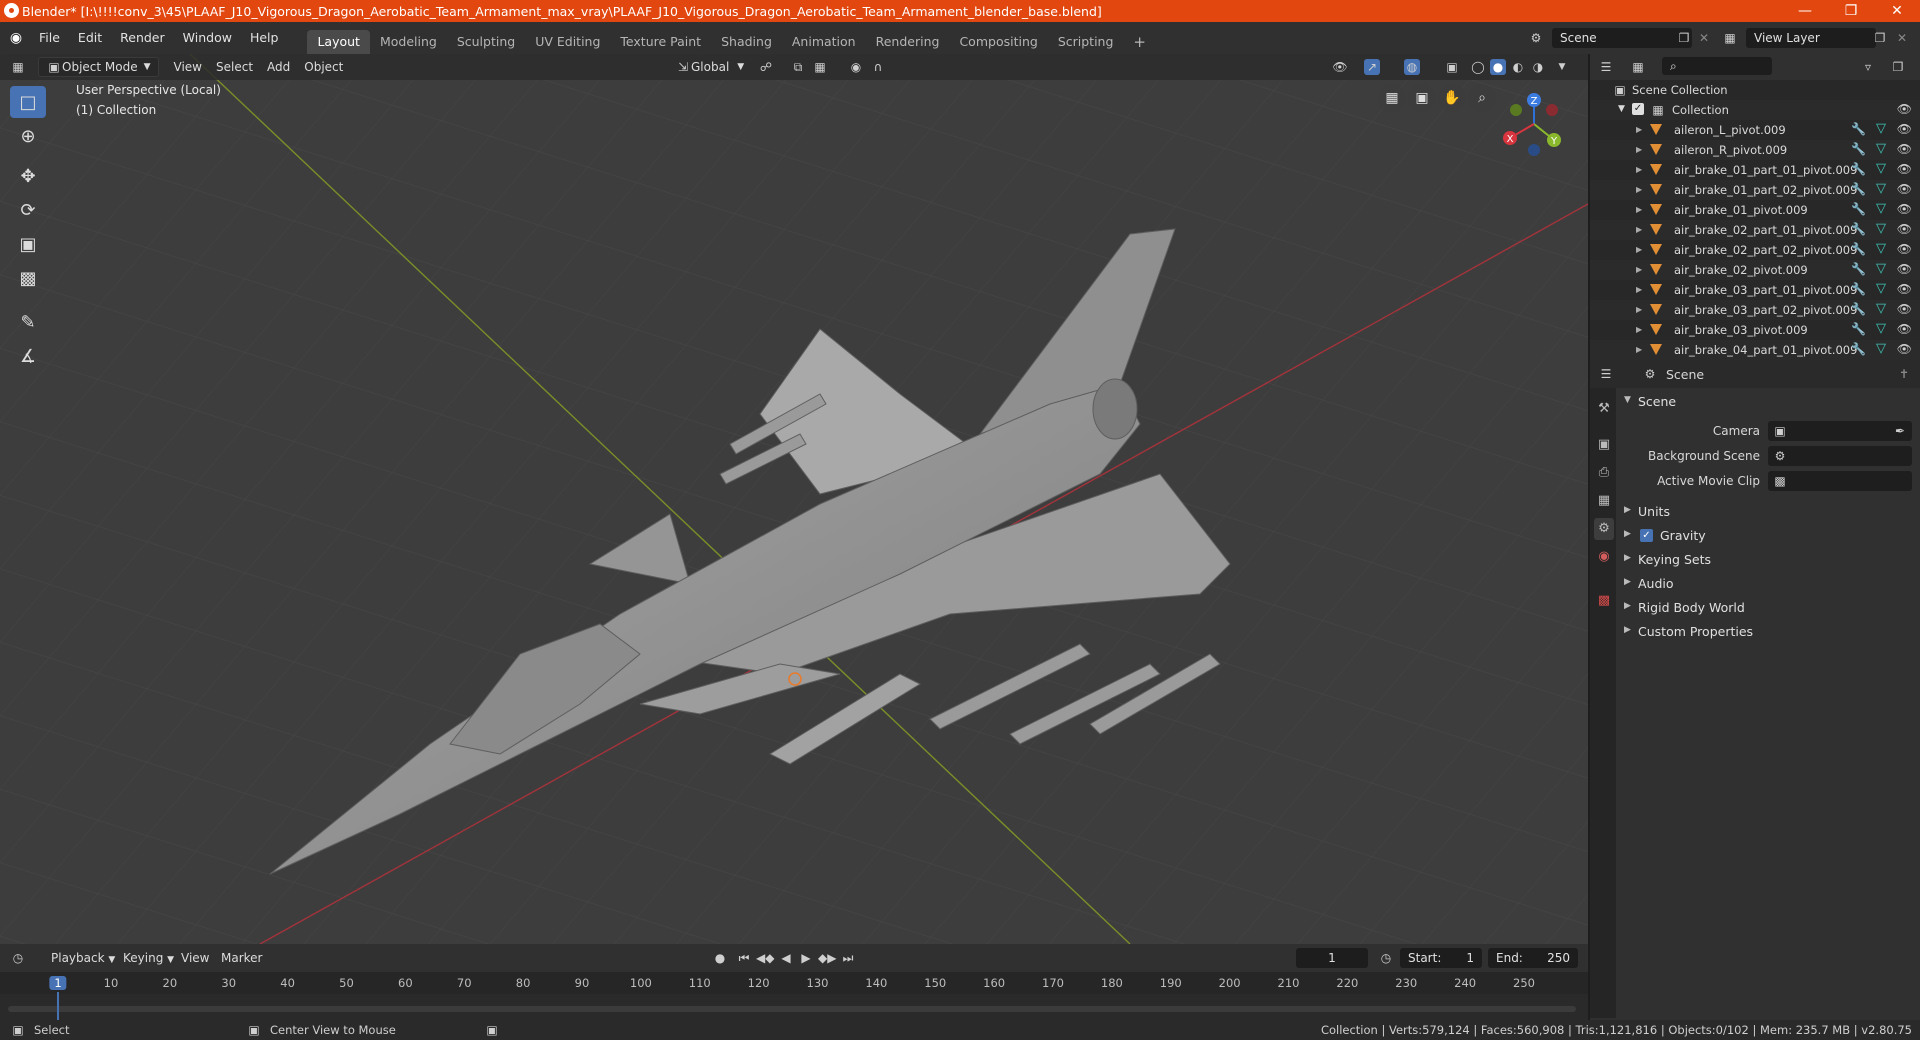  Describe the element at coordinates (1441, 958) in the screenshot. I see `start-frame-field: Start: 1` at that location.